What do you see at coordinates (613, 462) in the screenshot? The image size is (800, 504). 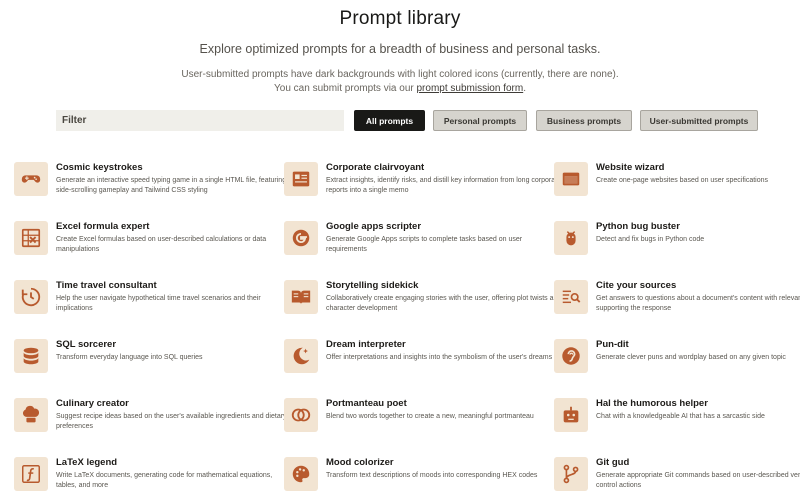 I see `prompt-card-title: Git gud` at bounding box center [613, 462].